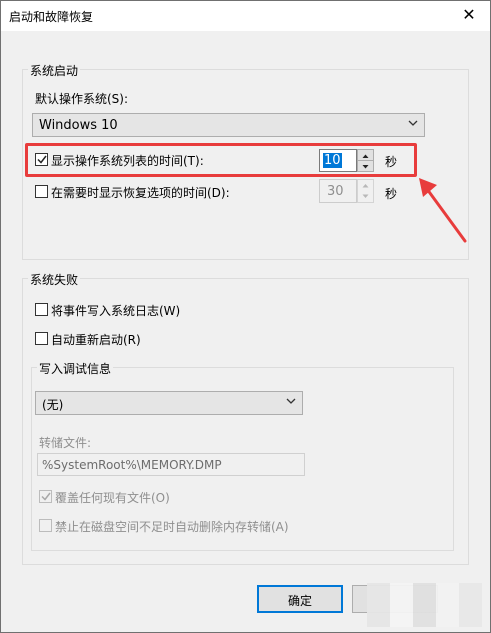  Describe the element at coordinates (245, 16) in the screenshot. I see `title-bar: 启动和故障恢复 ✕` at that location.